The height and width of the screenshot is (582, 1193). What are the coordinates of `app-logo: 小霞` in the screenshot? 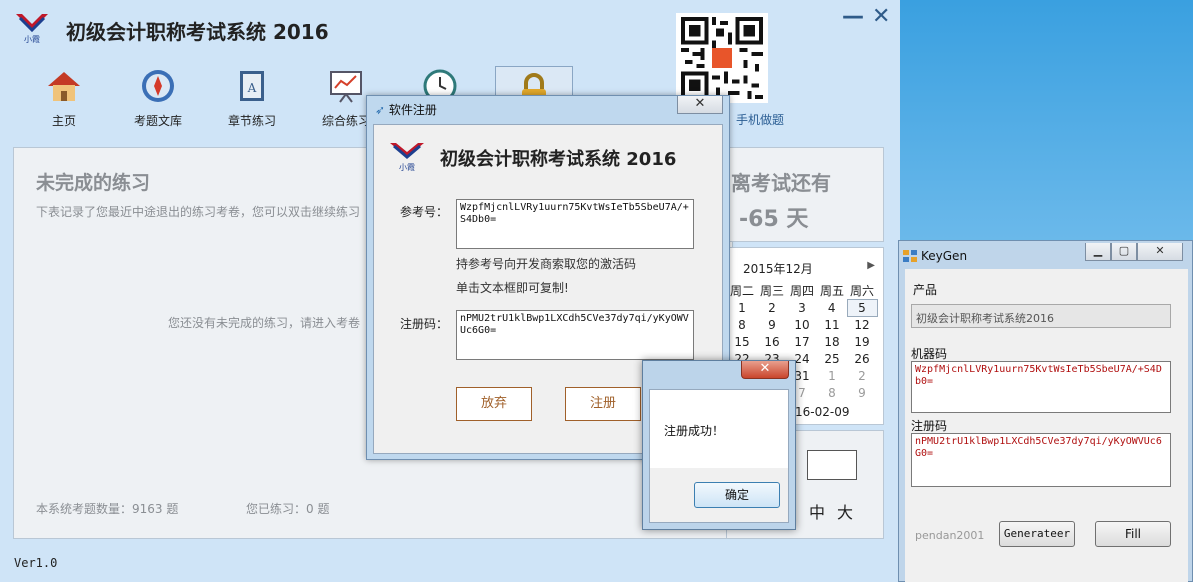 It's located at (32, 29).